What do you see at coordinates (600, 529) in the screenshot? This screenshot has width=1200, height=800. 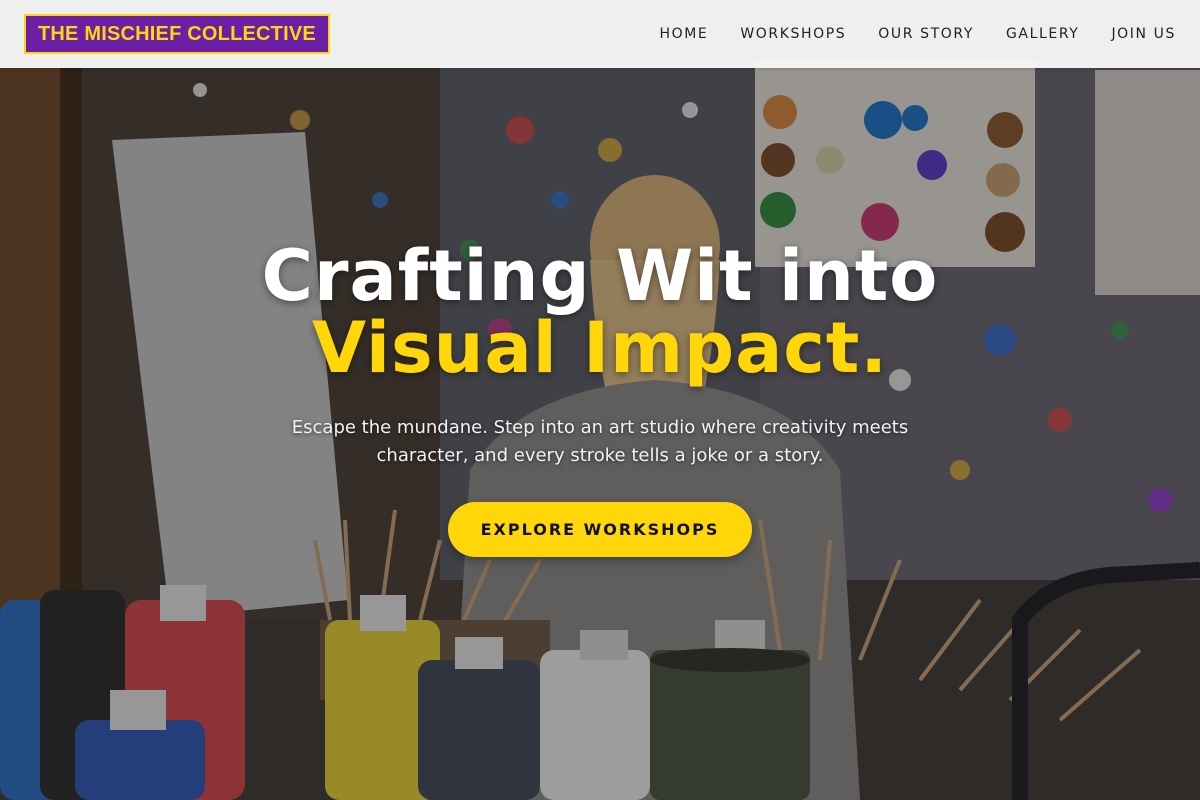 I see `explore-workshops-button: EXPLORE WORKSHOPS` at bounding box center [600, 529].